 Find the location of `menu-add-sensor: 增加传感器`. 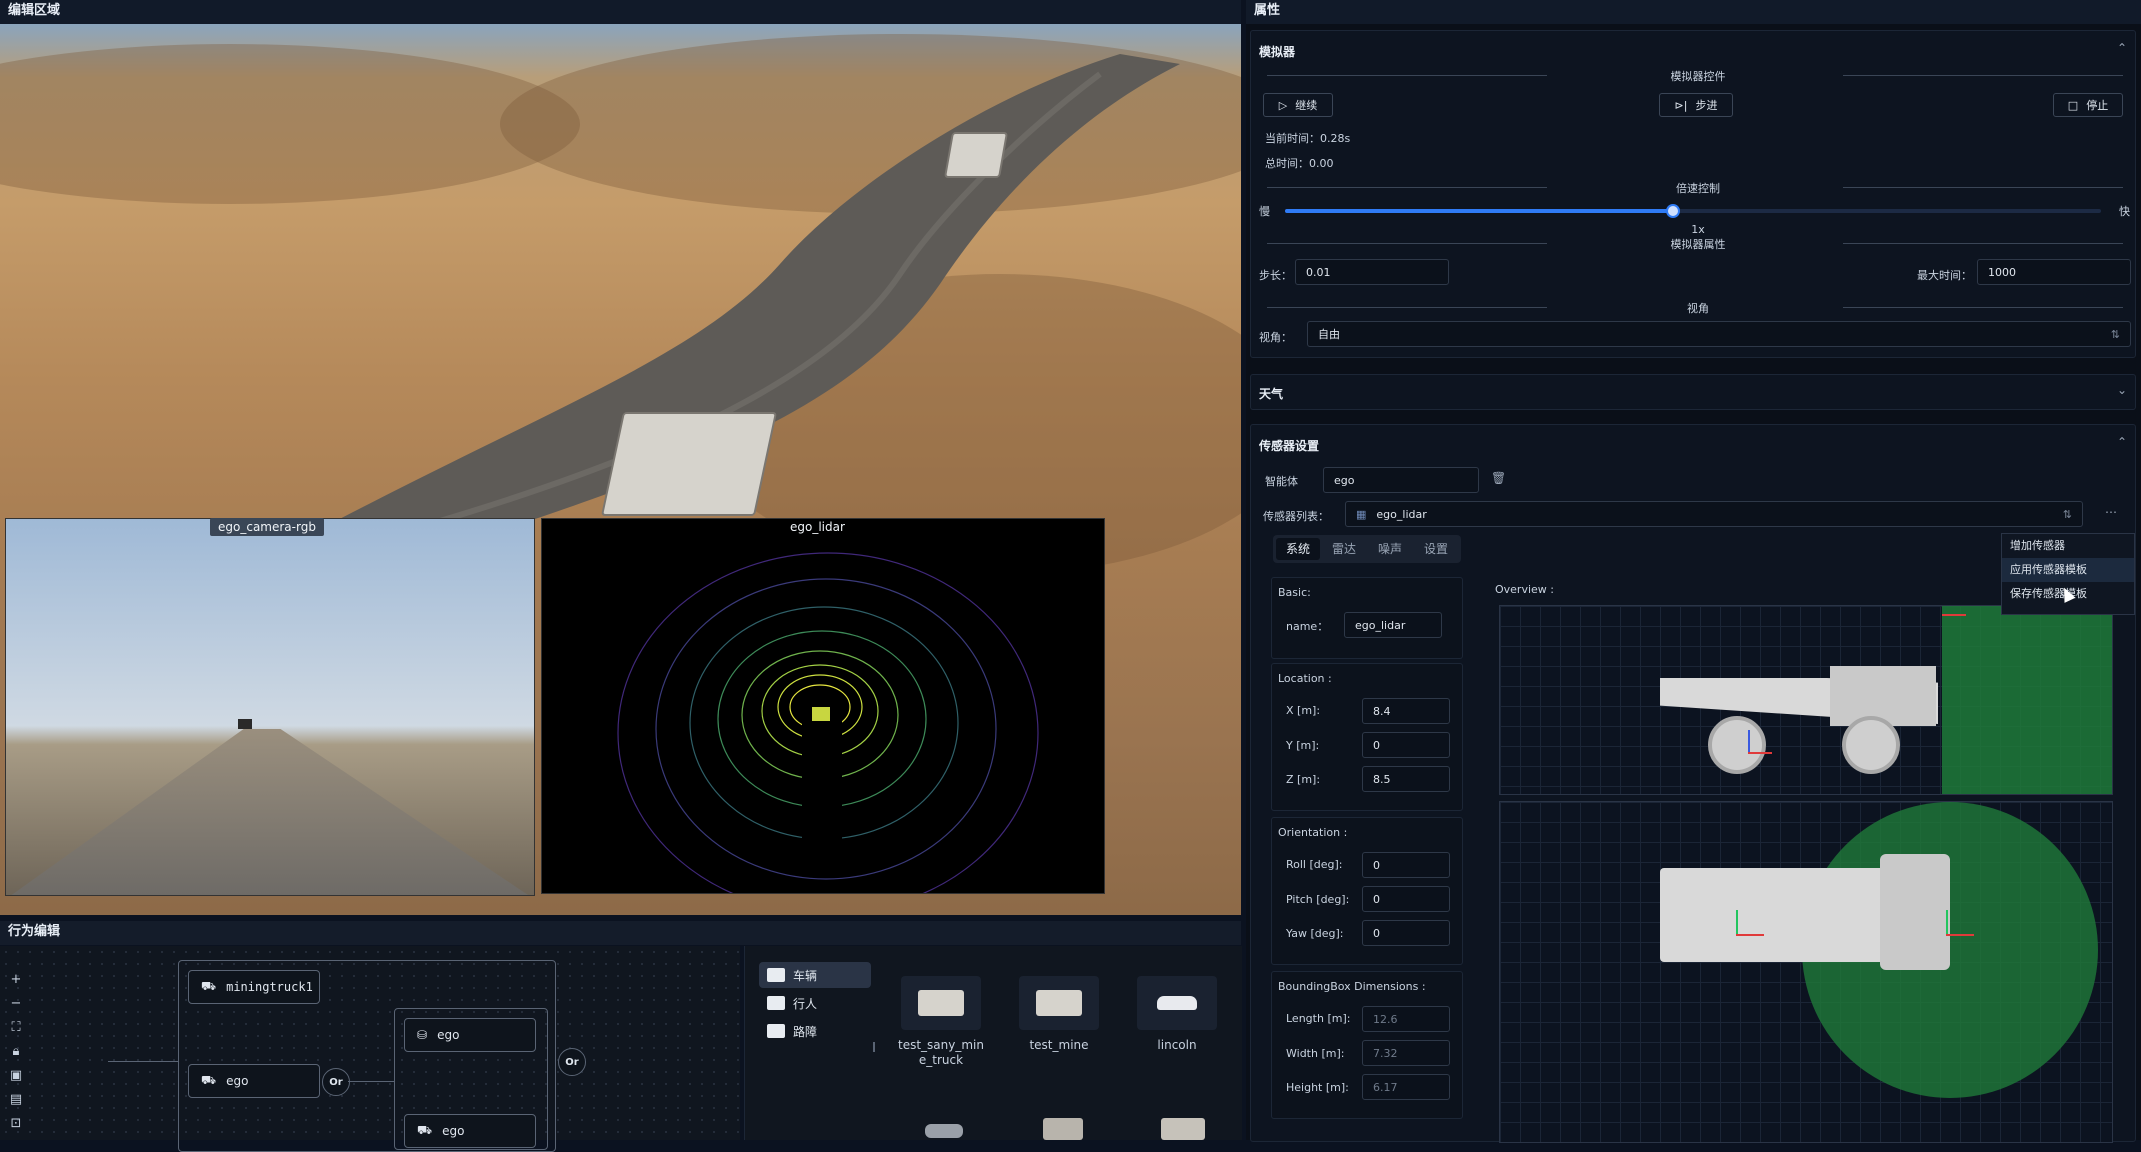

menu-add-sensor: 增加传感器 is located at coordinates (2068, 546).